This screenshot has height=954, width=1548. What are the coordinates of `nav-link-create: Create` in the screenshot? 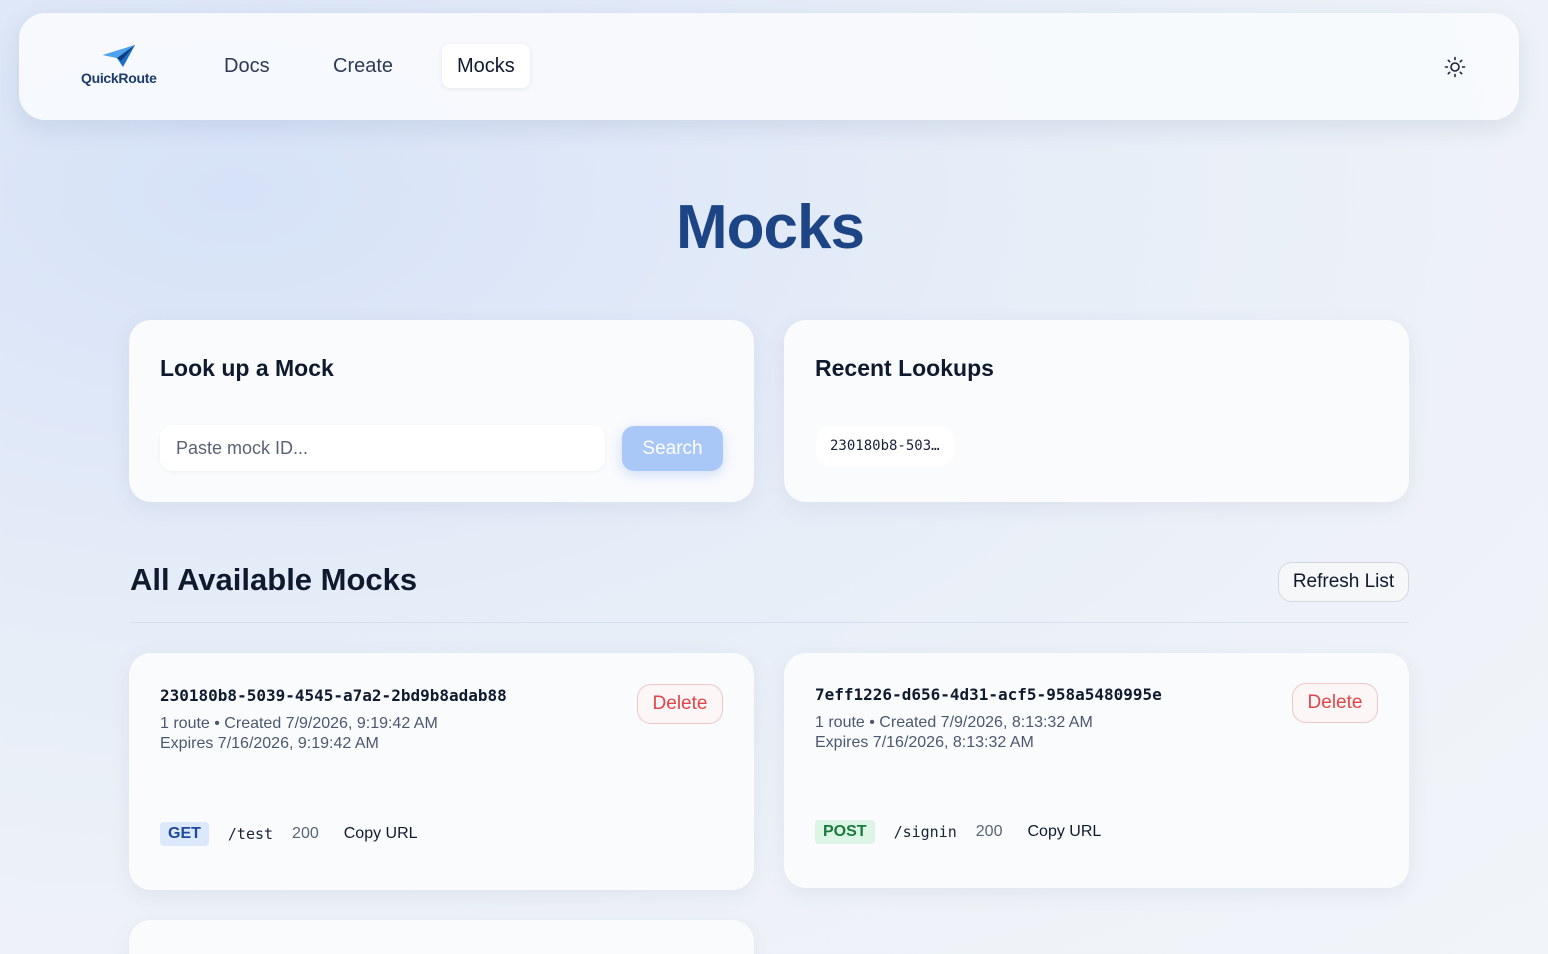 It's located at (363, 66).